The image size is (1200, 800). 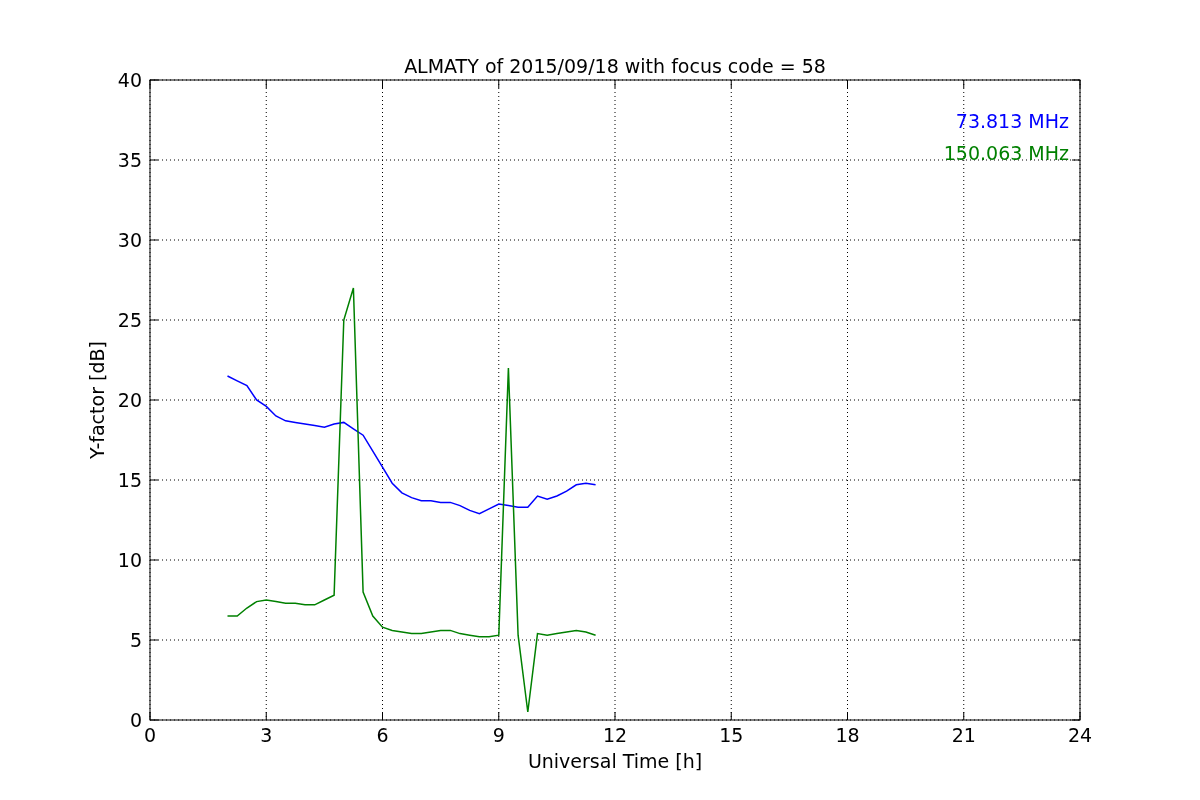 I want to click on y-tick-label: 20, so click(x=129, y=400).